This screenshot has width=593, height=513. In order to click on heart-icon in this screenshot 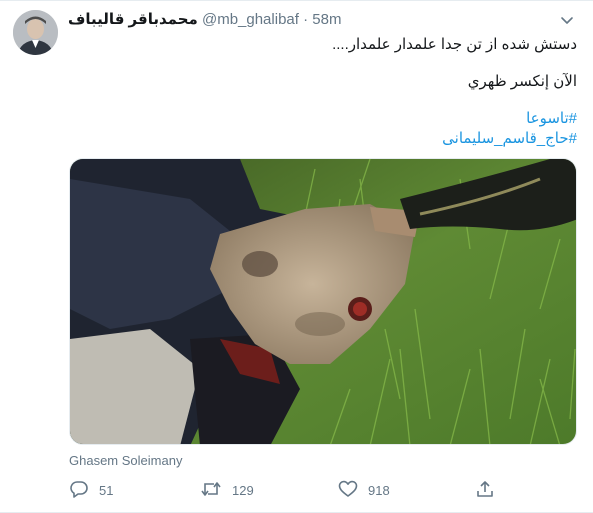, I will do `click(348, 490)`.